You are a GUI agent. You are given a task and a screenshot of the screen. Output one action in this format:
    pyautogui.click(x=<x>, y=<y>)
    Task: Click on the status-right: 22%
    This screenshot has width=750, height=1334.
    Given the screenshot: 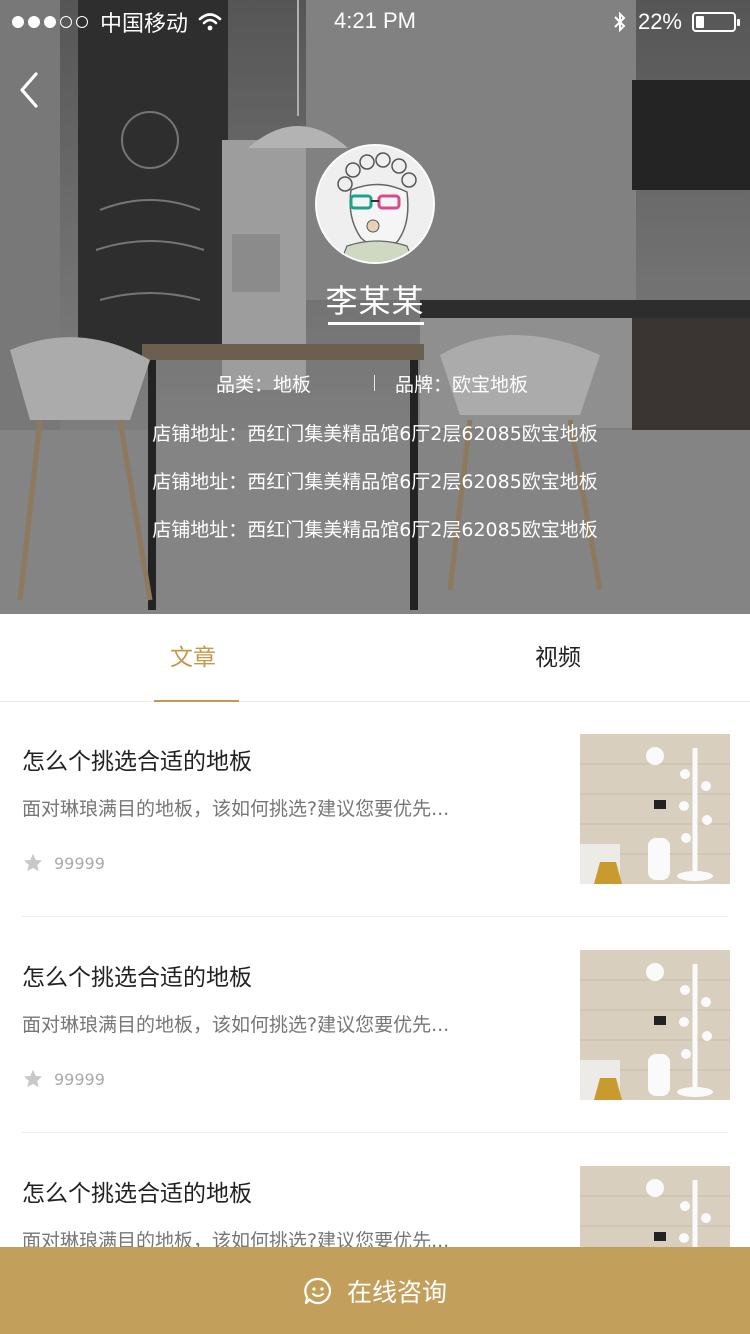 What is the action you would take?
    pyautogui.click(x=676, y=22)
    